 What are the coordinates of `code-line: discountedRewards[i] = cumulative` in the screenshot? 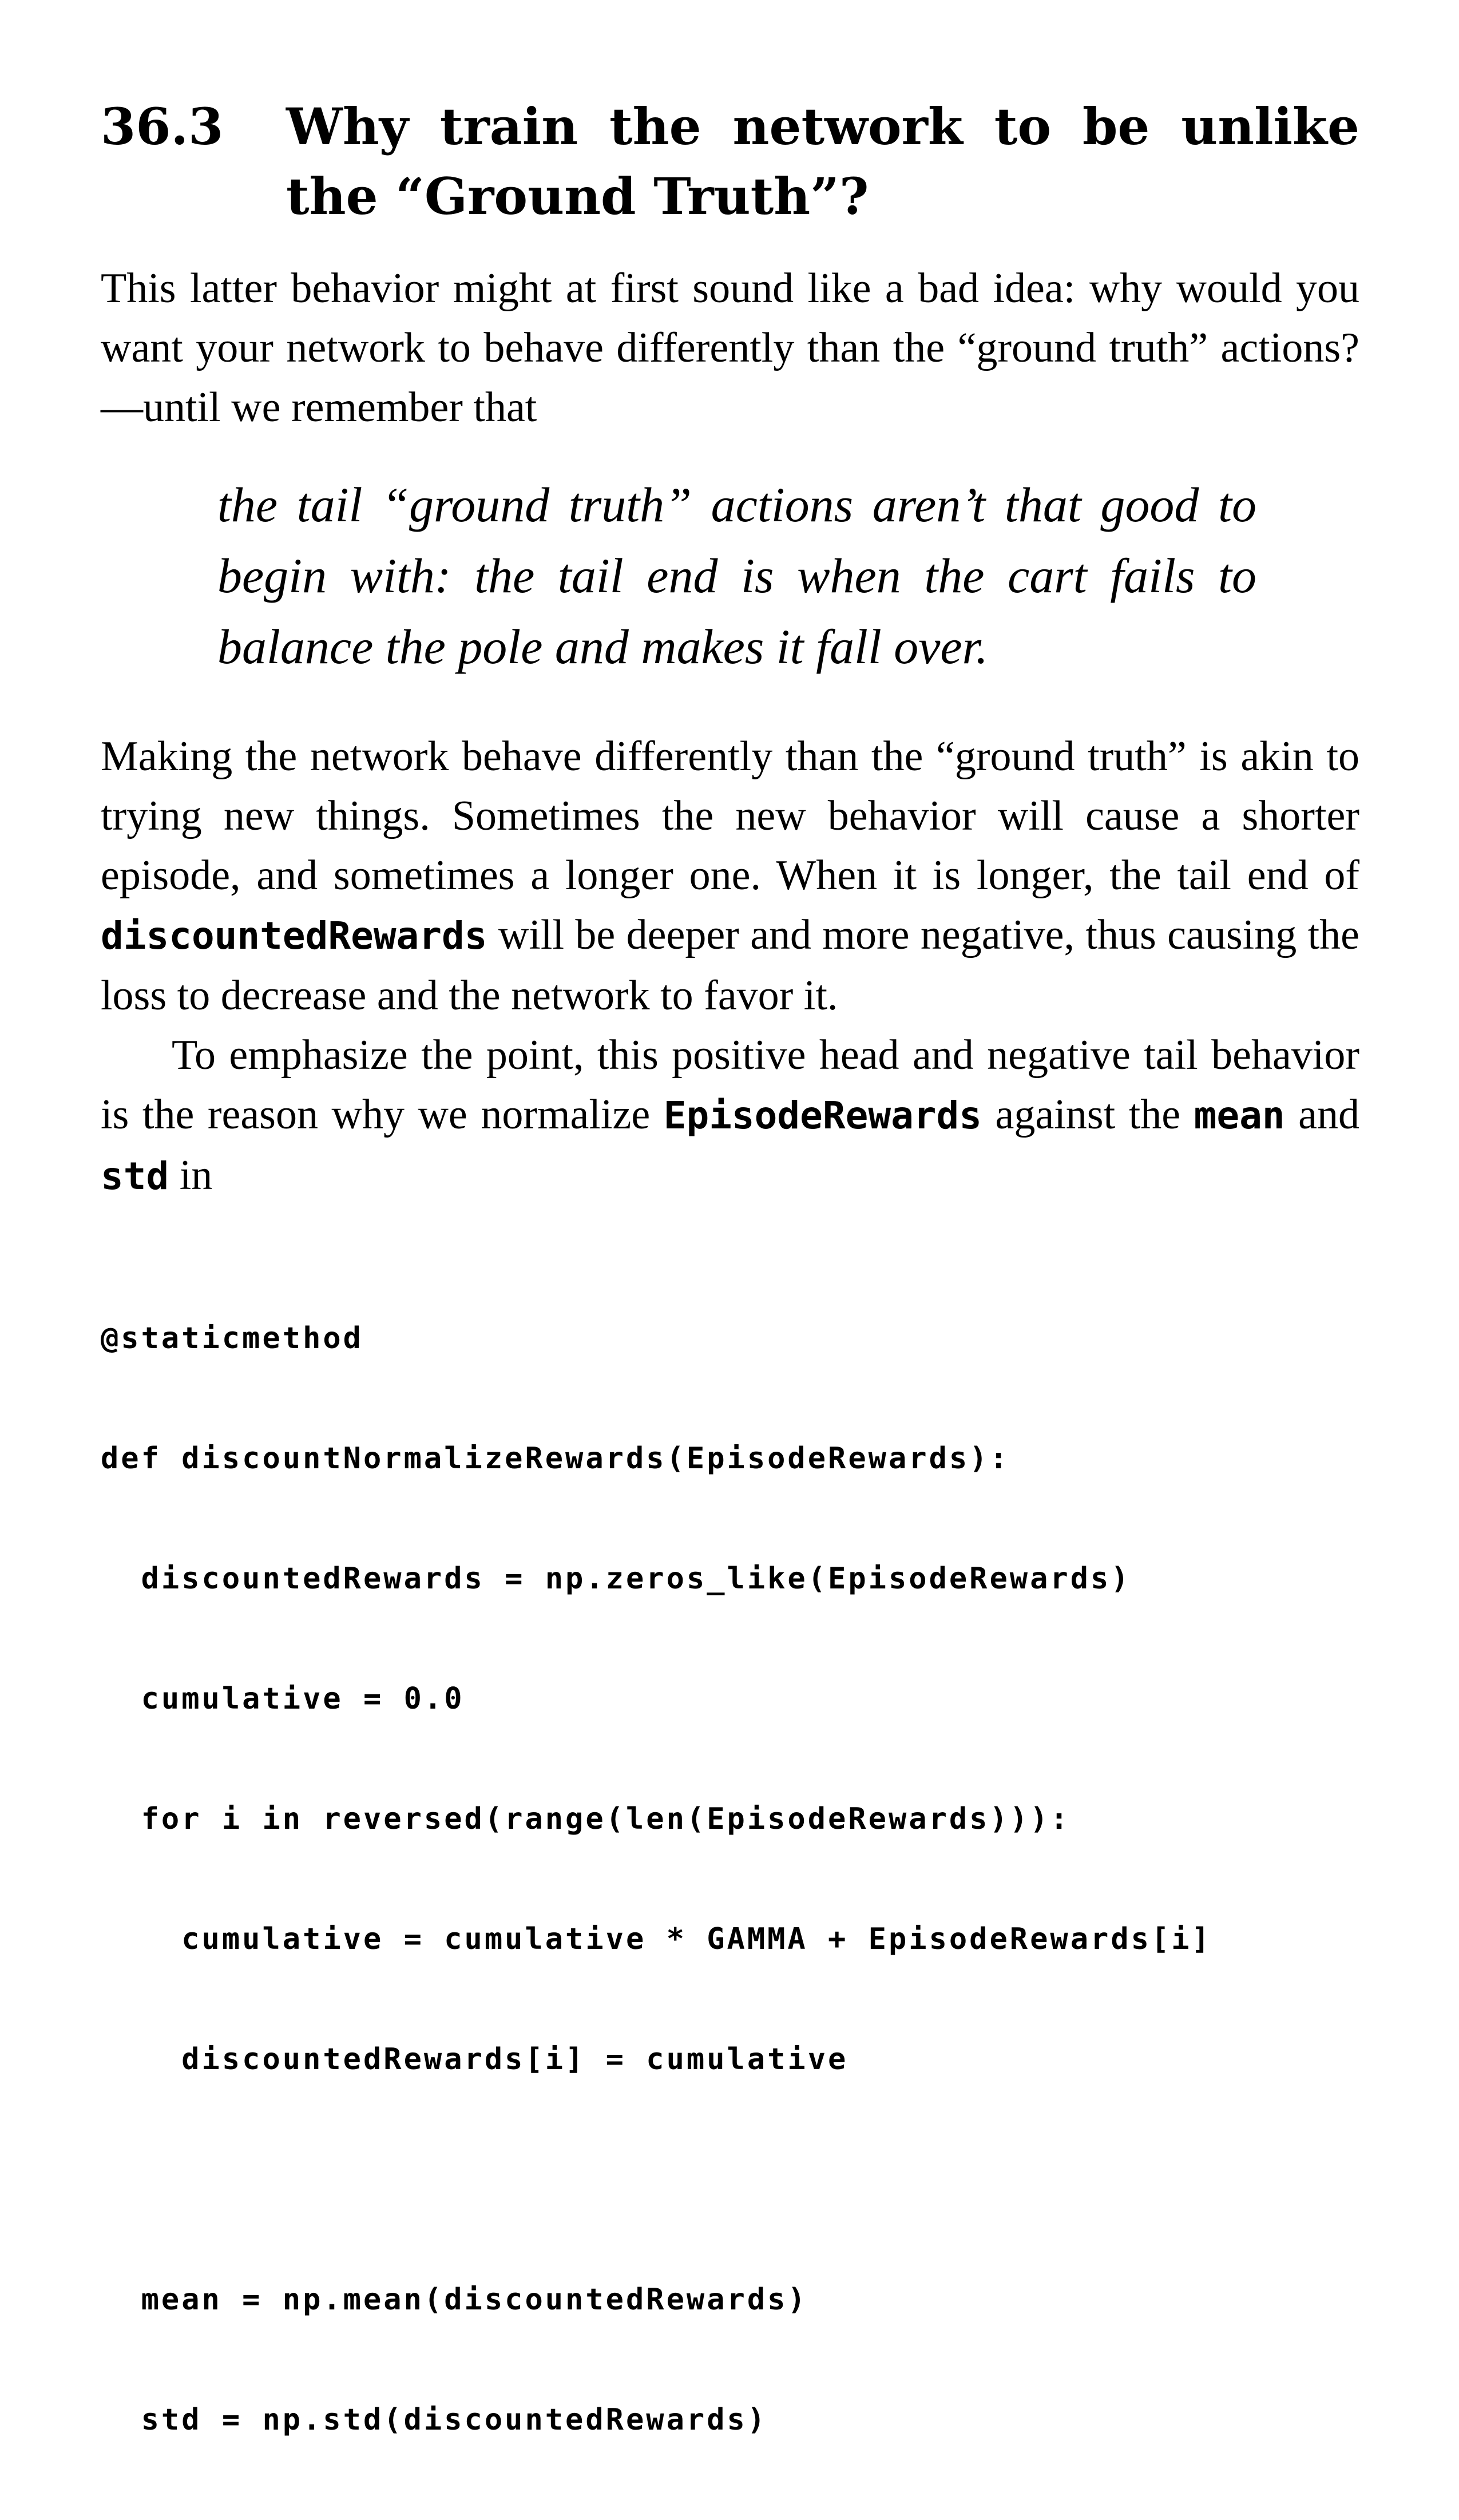 It's located at (475, 2059).